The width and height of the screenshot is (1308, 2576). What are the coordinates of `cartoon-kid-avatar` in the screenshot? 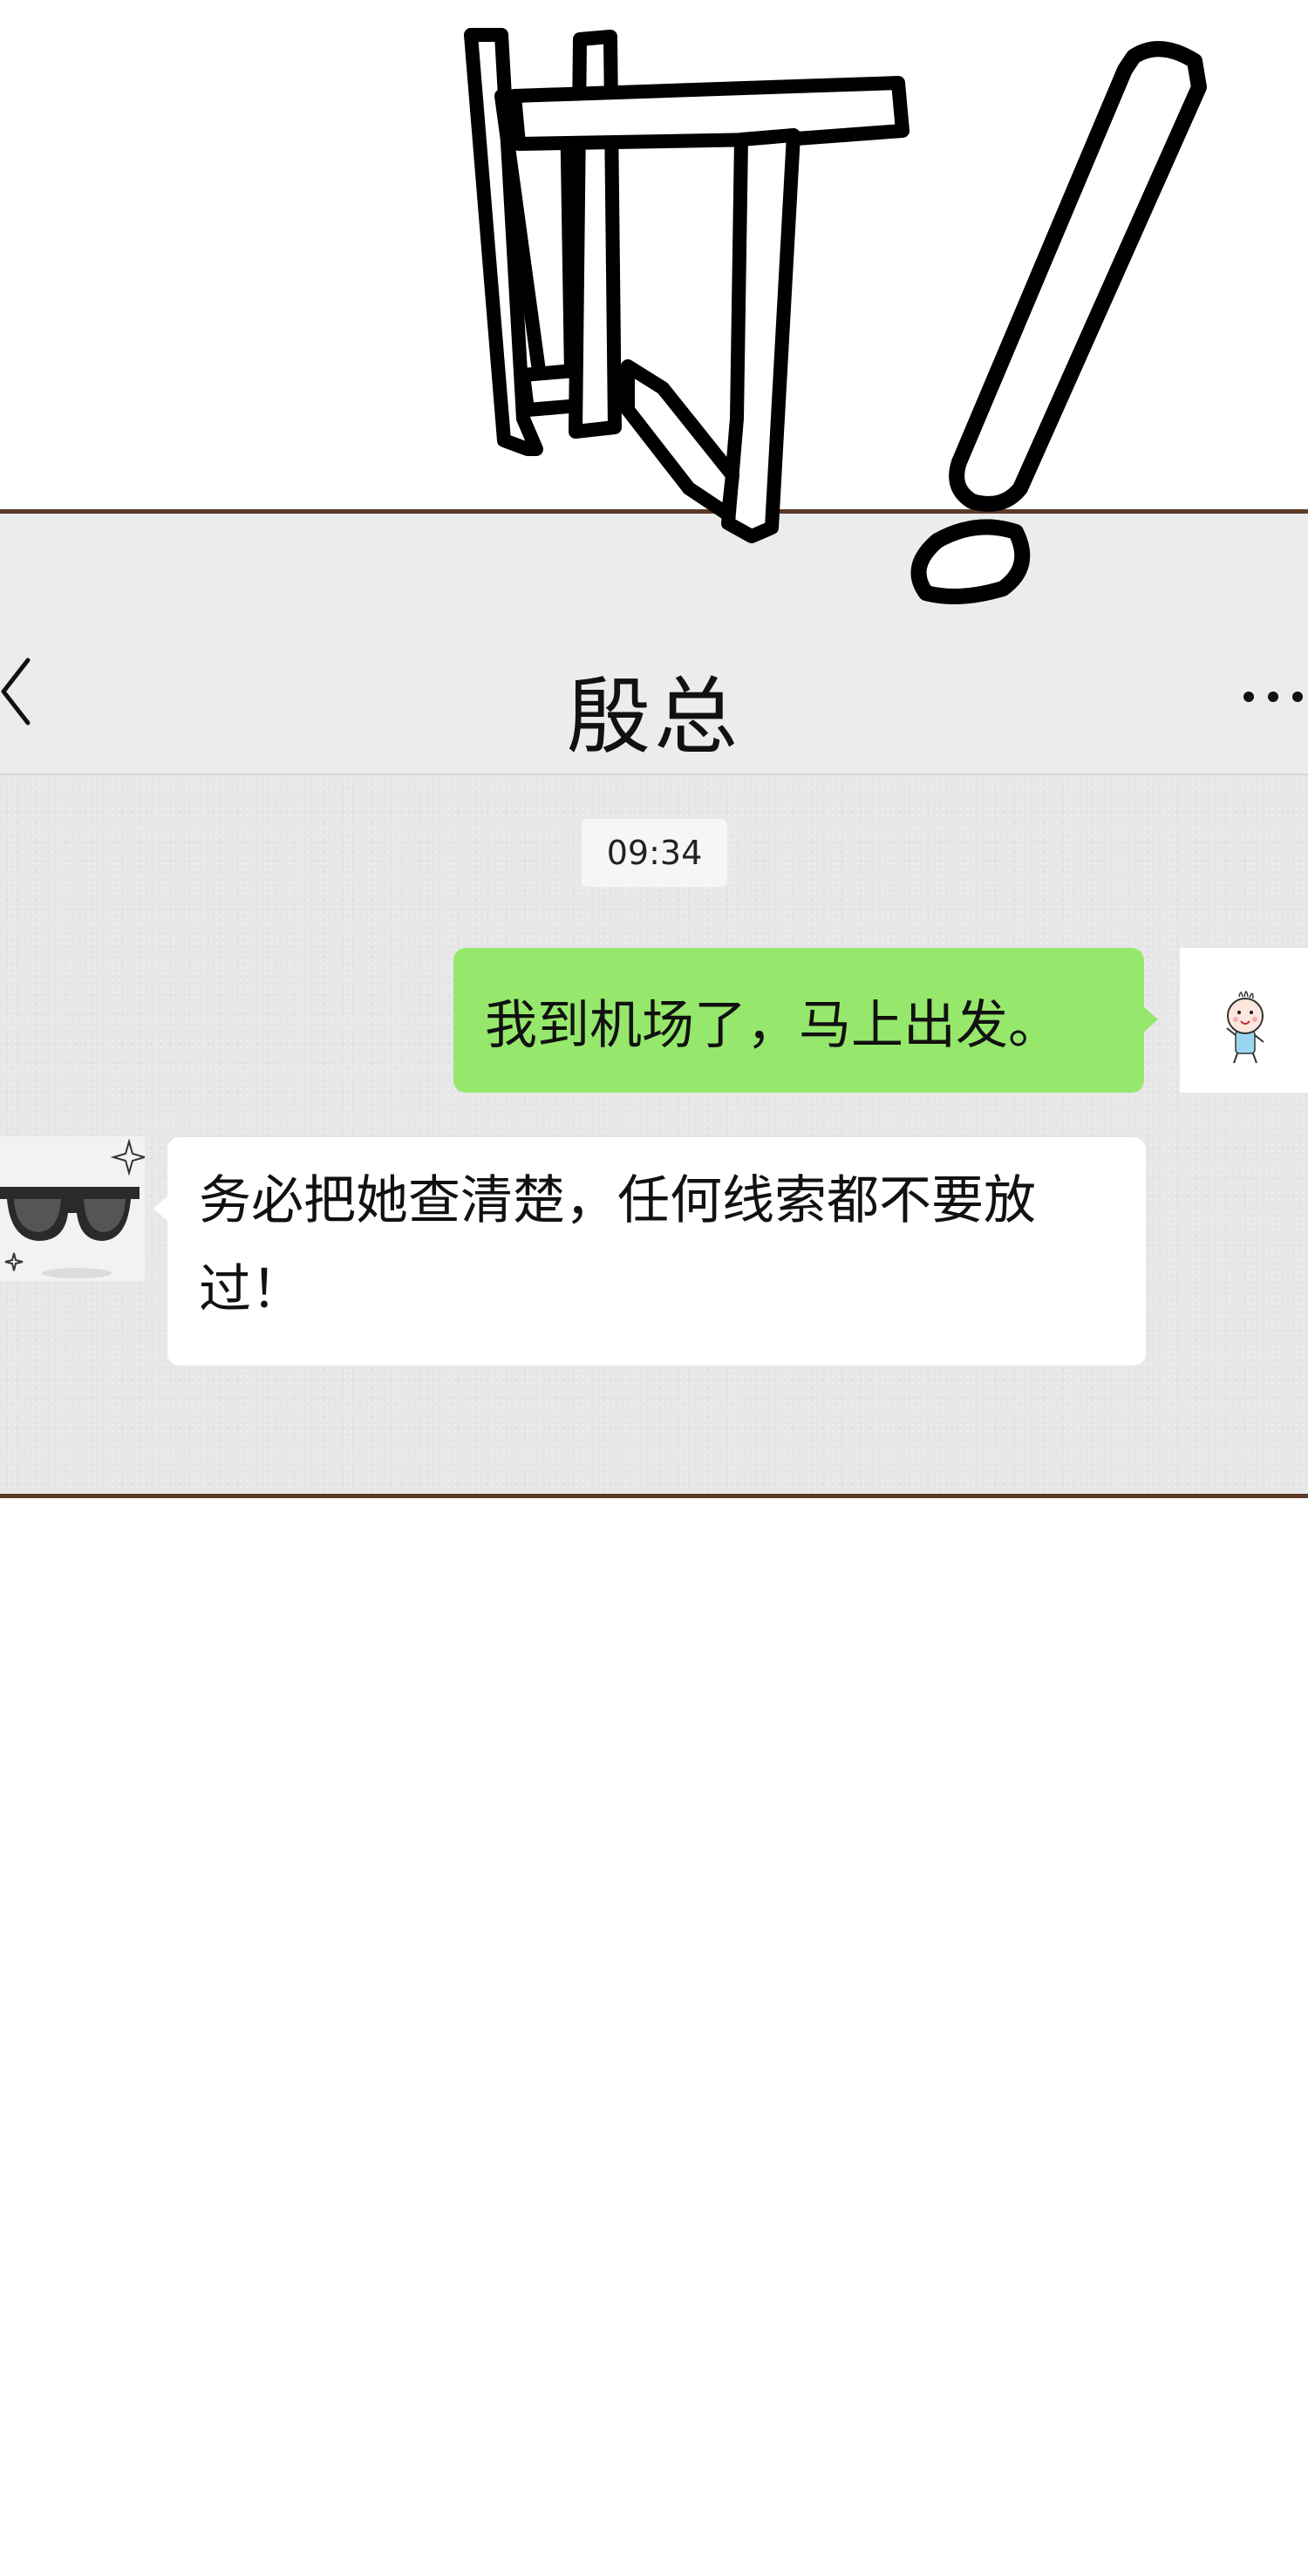 It's located at (1244, 1021).